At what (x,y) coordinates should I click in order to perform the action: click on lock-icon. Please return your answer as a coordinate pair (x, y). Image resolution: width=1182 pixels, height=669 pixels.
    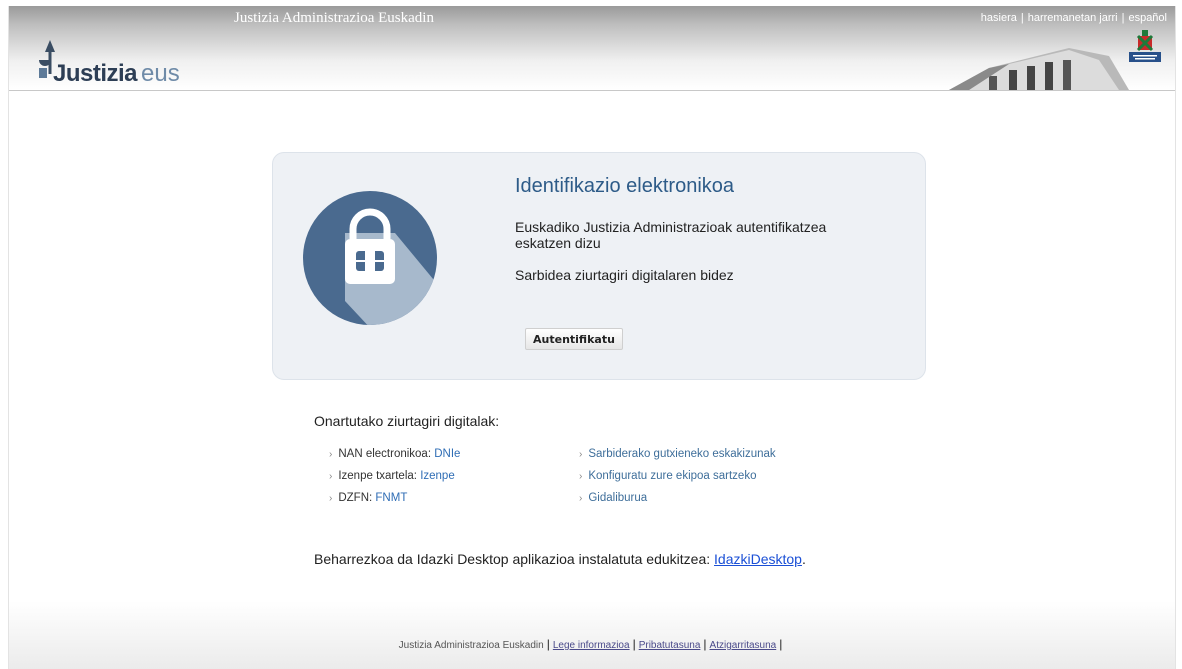
    Looking at the image, I should click on (370, 258).